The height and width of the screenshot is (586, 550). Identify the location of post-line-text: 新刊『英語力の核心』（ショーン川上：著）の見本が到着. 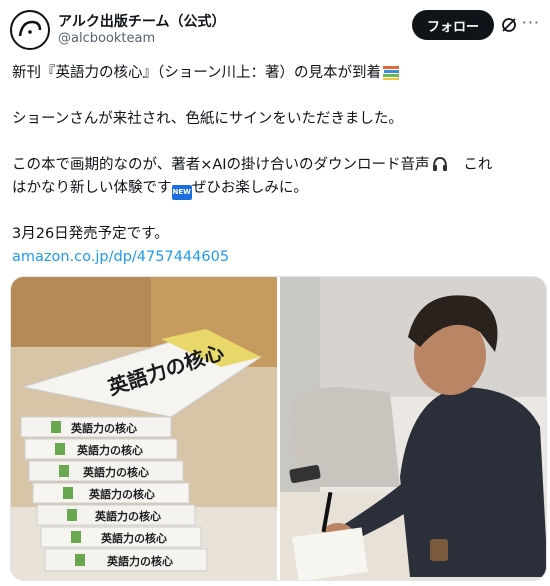
(197, 73).